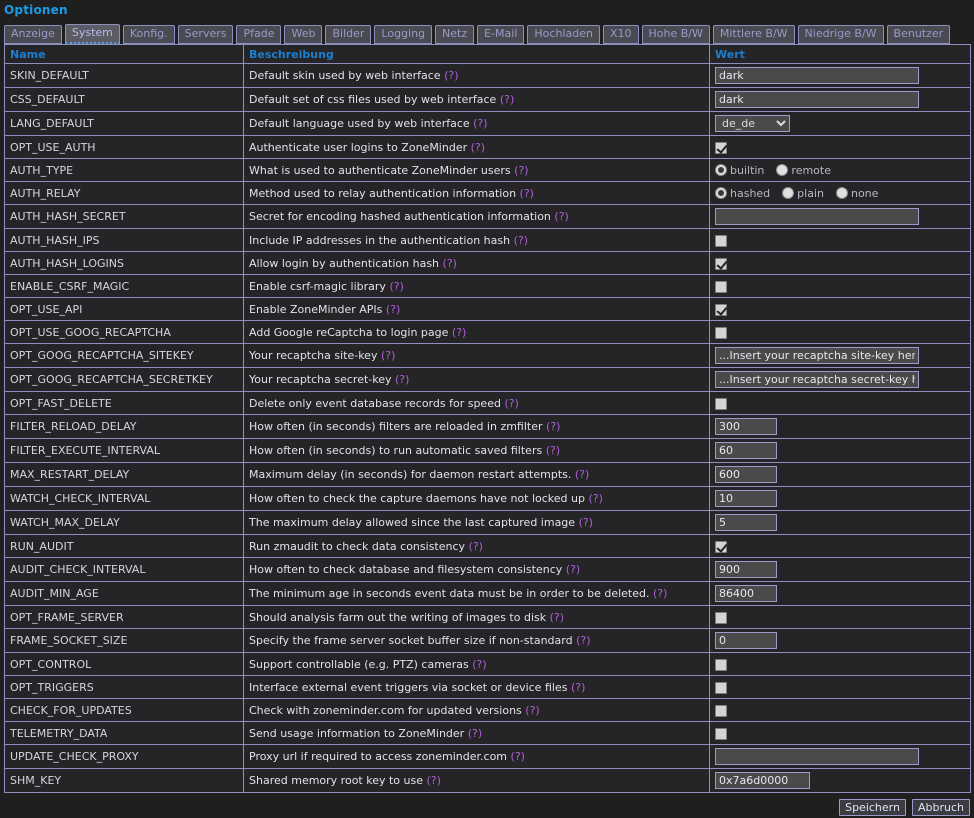  What do you see at coordinates (124, 75) in the screenshot?
I see `option-name: SKIN_DEFAULT` at bounding box center [124, 75].